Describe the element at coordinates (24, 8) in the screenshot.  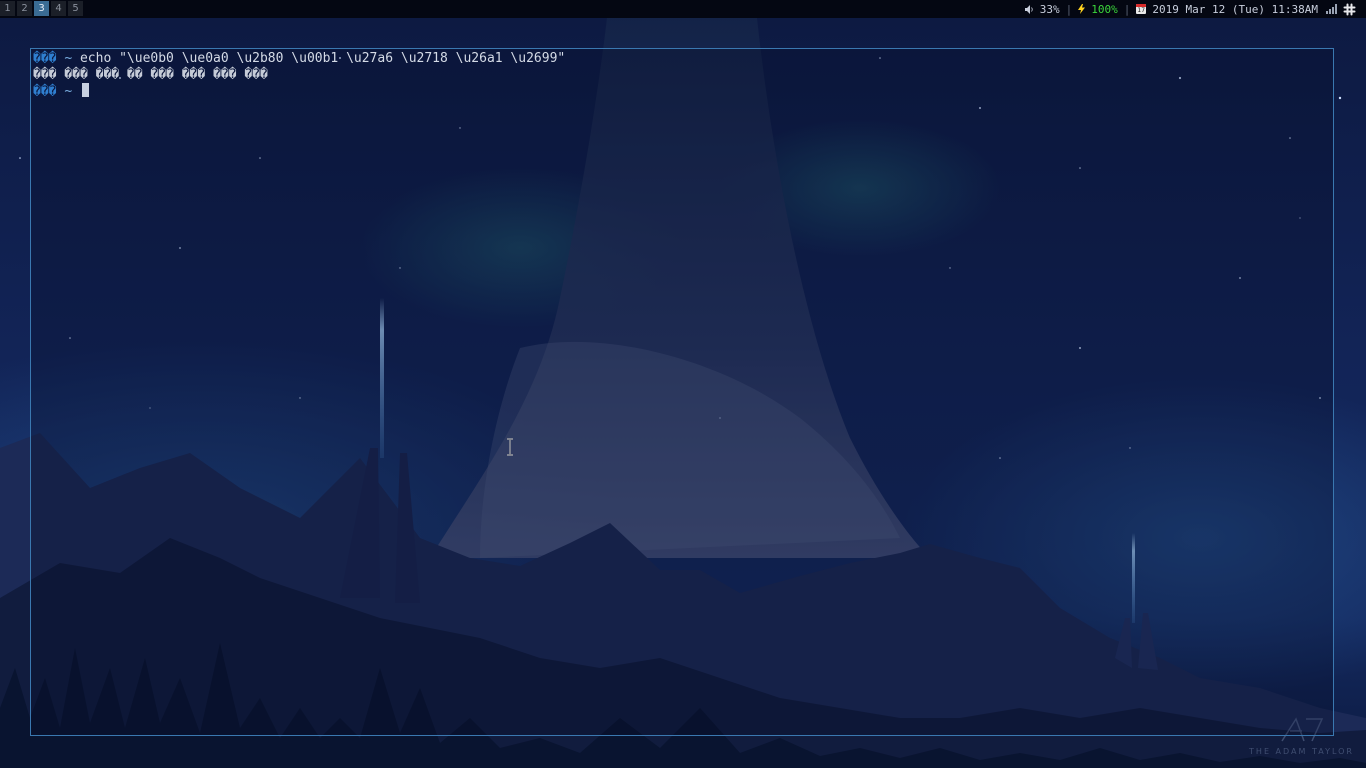
I see `workspace-2-button: 2` at that location.